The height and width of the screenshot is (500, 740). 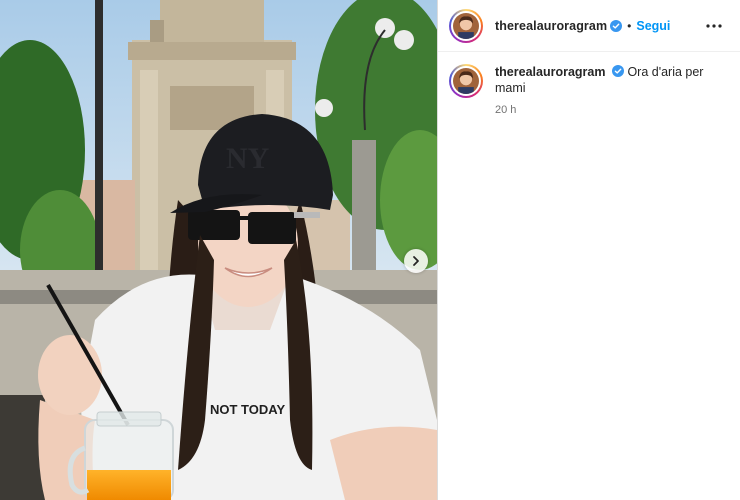 What do you see at coordinates (248, 158) in the screenshot?
I see `svg-text: NY` at bounding box center [248, 158].